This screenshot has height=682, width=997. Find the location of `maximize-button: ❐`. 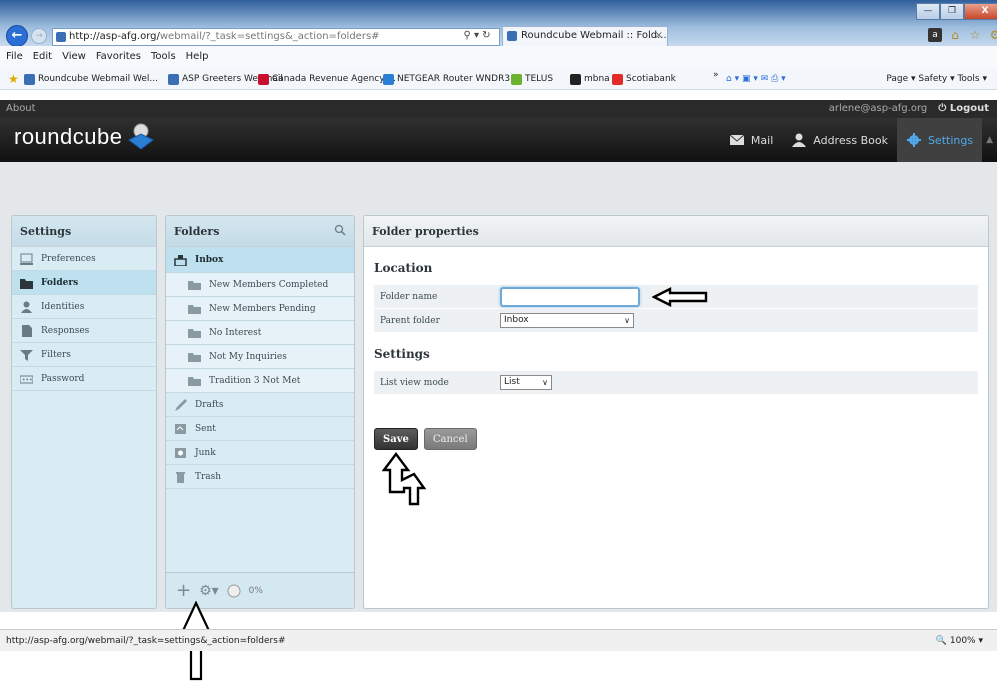

maximize-button: ❐ is located at coordinates (952, 11).